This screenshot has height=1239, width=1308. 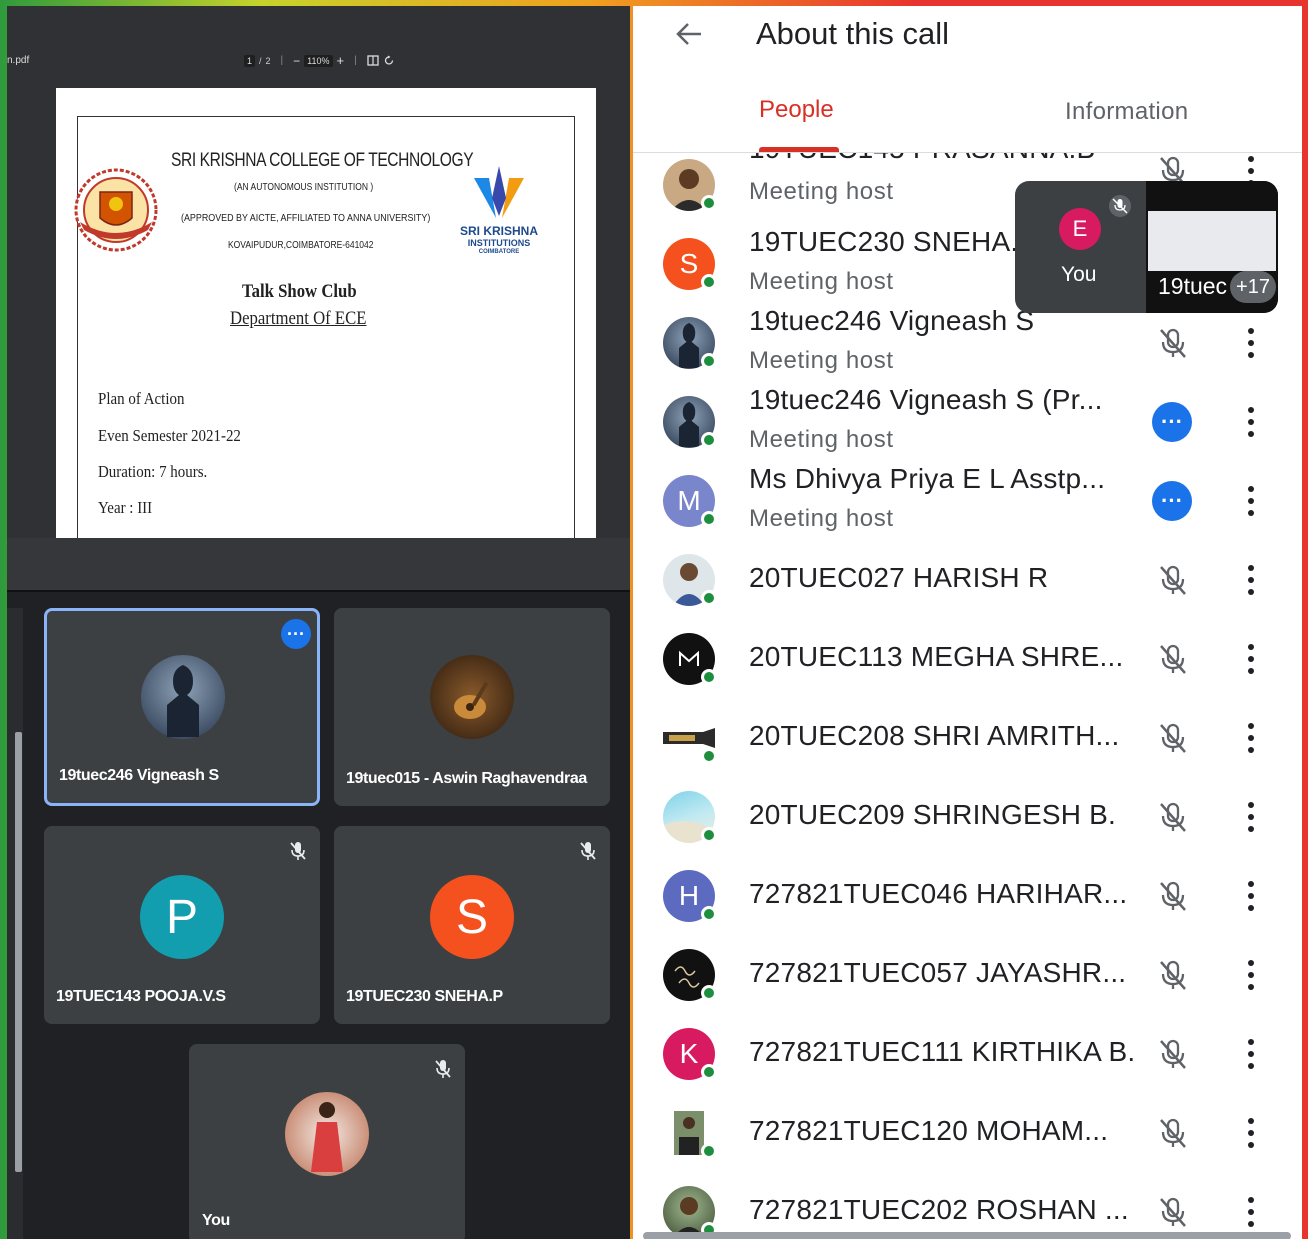 I want to click on list-item: 19tuec246 Vigneash S Meeting host, so click(x=967, y=342).